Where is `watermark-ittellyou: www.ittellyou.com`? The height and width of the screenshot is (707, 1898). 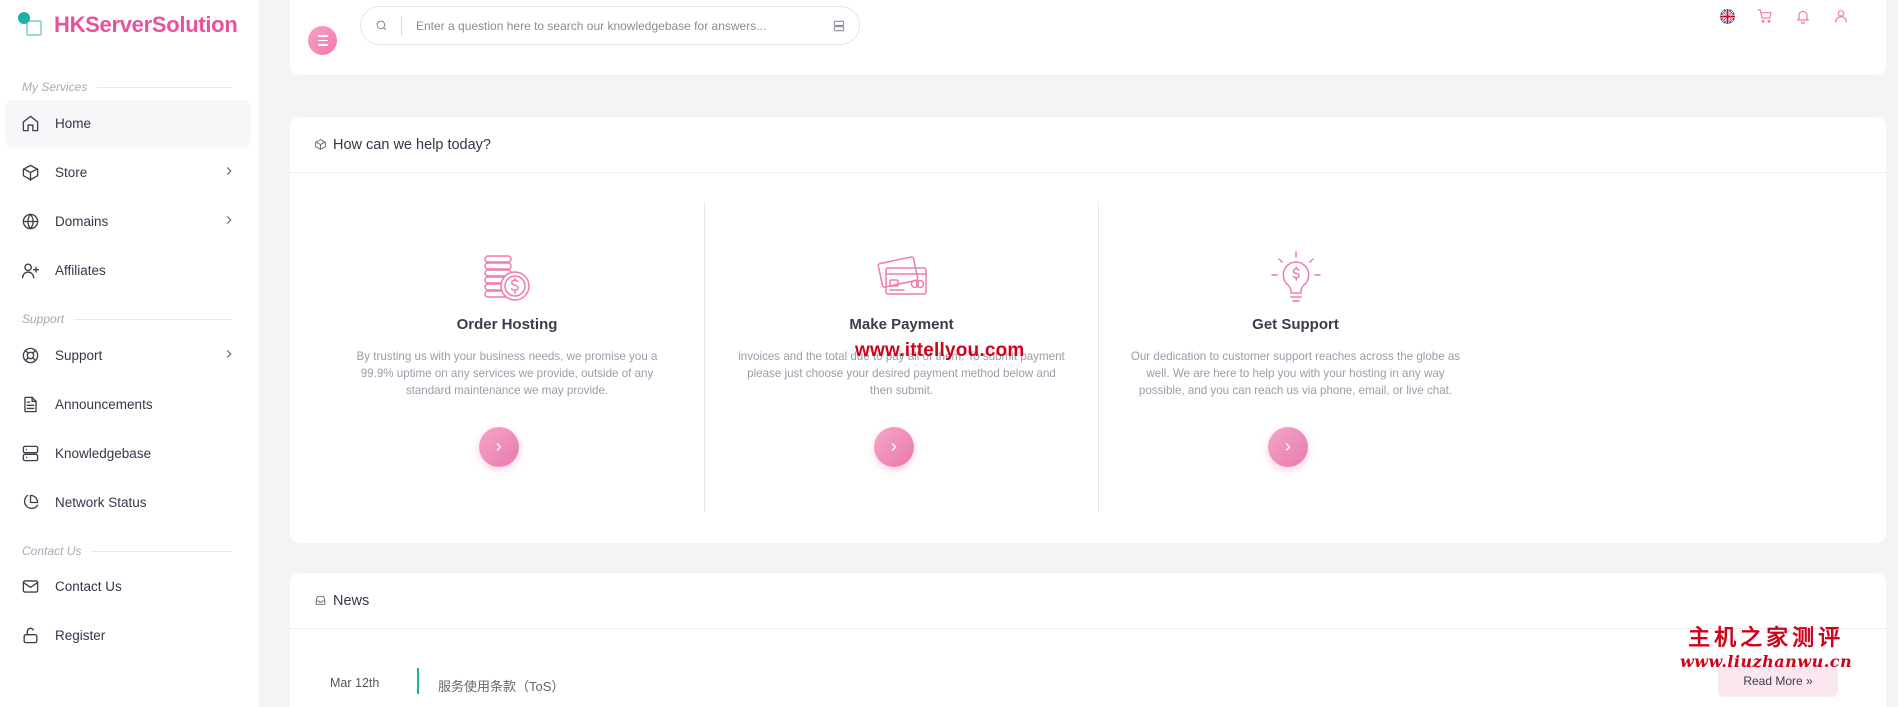
watermark-ittellyou: www.ittellyou.com is located at coordinates (940, 350).